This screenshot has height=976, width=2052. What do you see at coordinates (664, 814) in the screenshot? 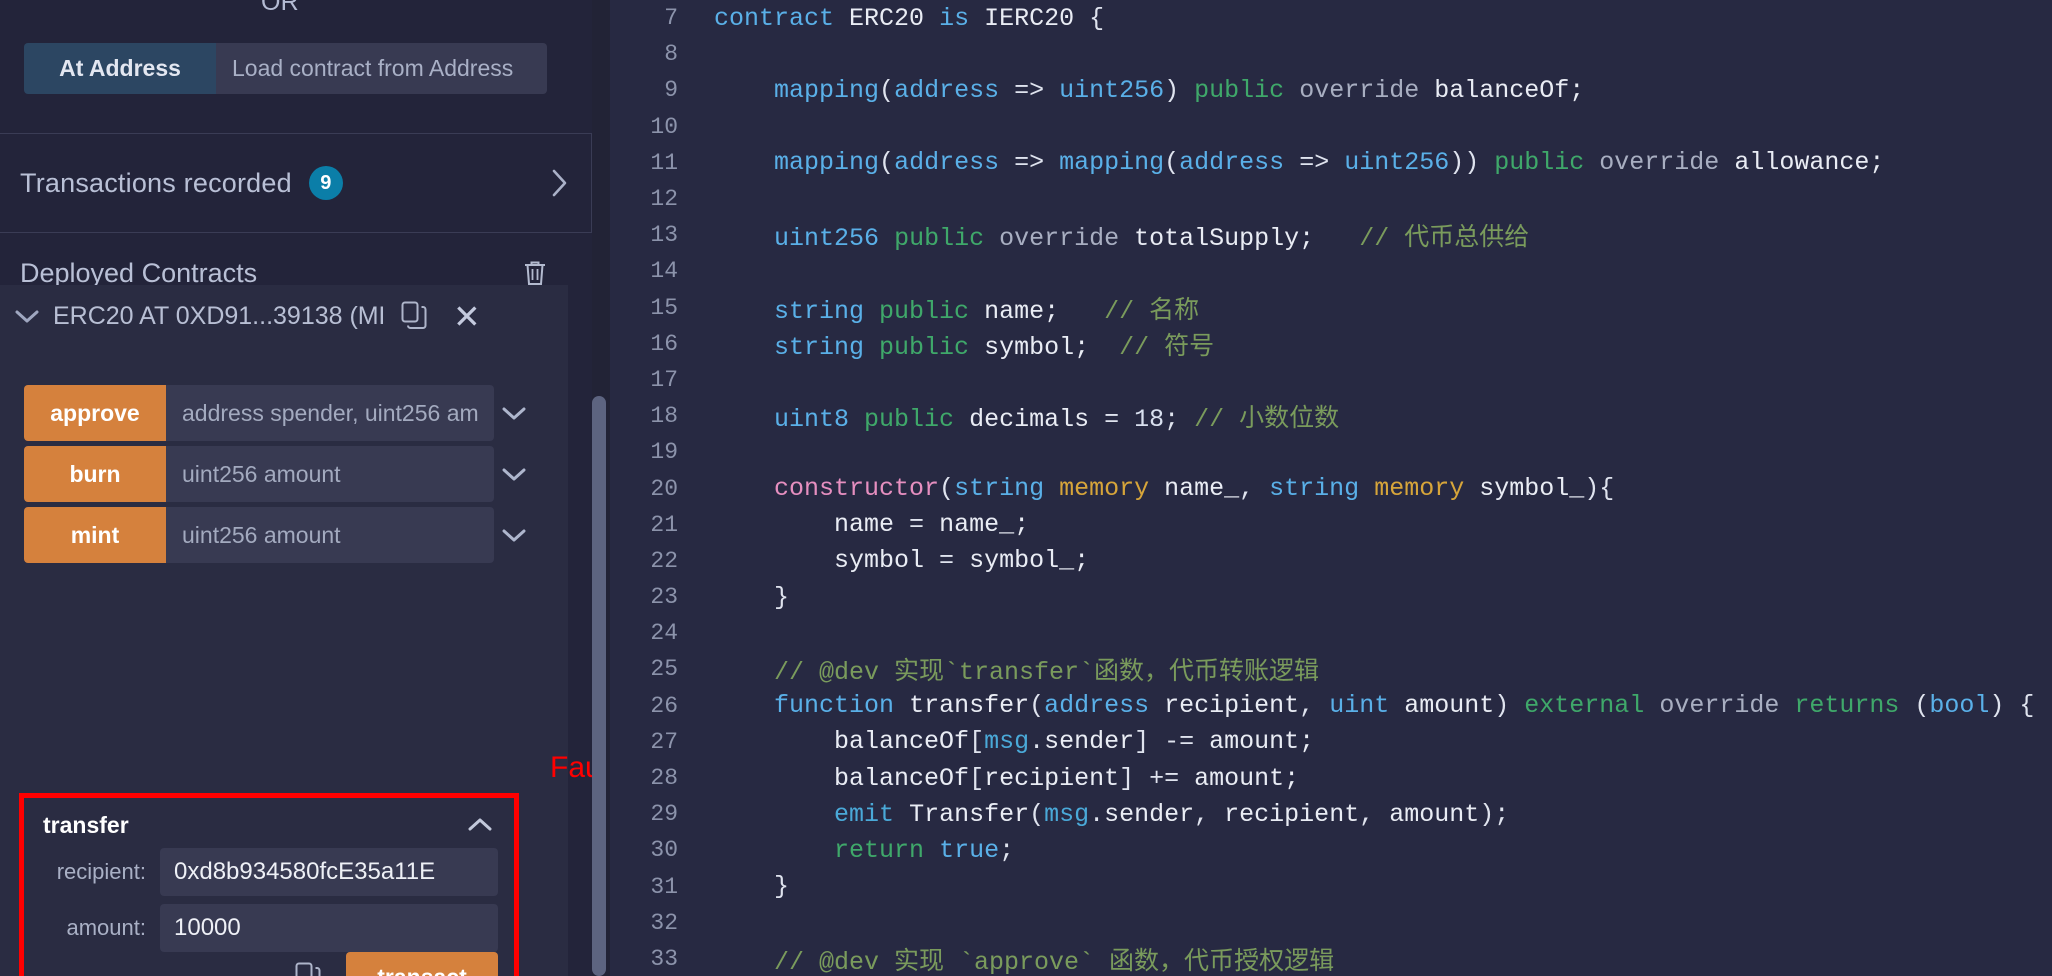
I see `line-number: 29` at bounding box center [664, 814].